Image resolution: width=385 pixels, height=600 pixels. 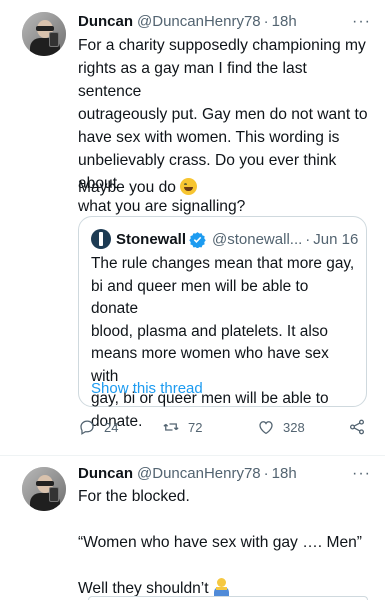 I want to click on like-icon, so click(x=266, y=428).